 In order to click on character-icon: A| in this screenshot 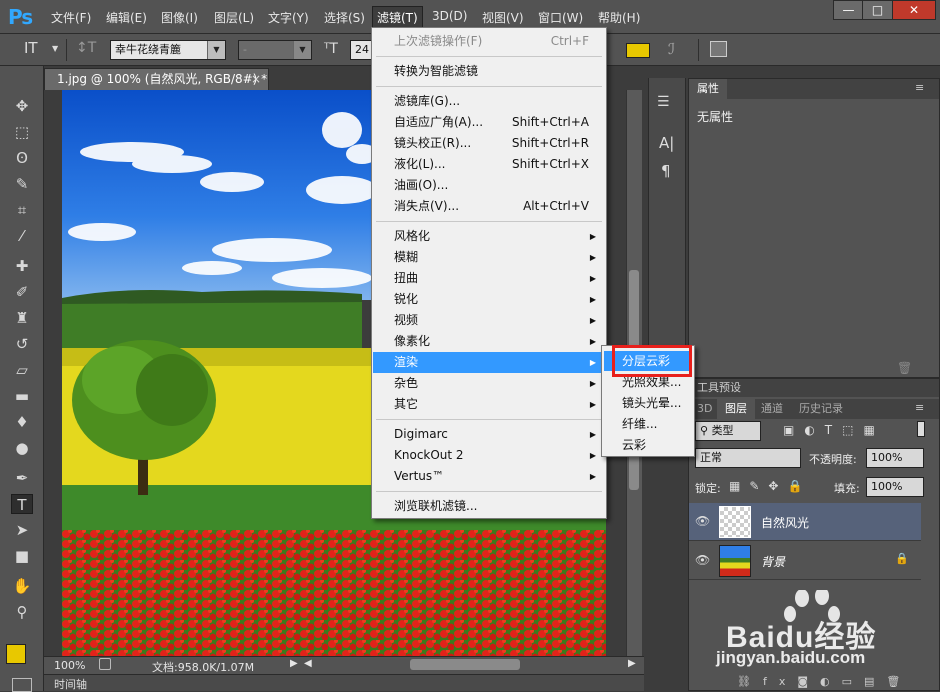, I will do `click(666, 143)`.